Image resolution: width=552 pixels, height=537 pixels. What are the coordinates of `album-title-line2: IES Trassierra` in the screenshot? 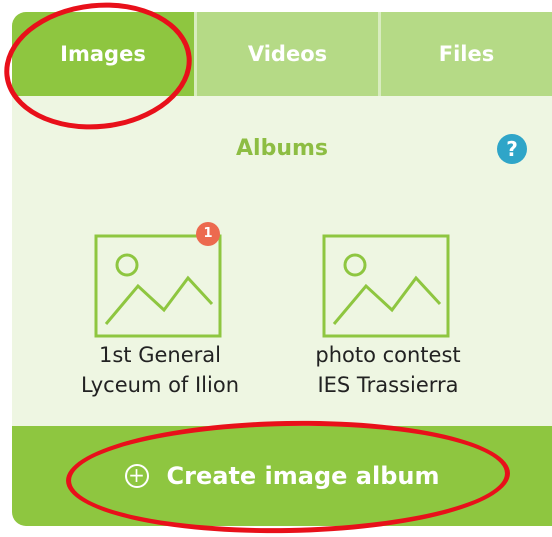 It's located at (388, 385).